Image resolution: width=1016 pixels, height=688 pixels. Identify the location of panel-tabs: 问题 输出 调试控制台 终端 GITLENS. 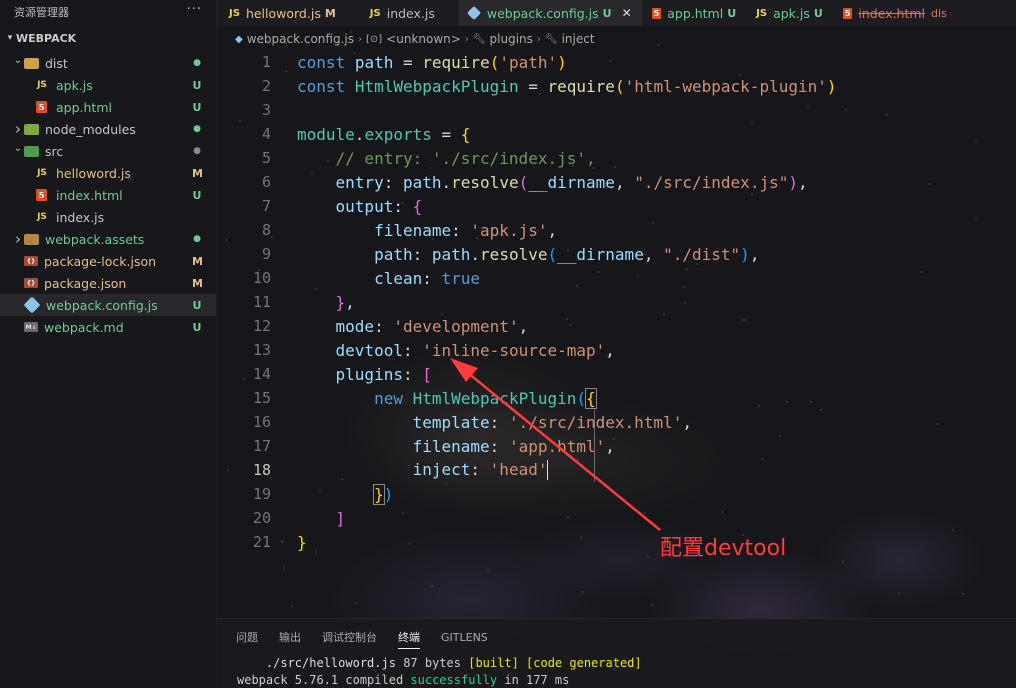
(616, 637).